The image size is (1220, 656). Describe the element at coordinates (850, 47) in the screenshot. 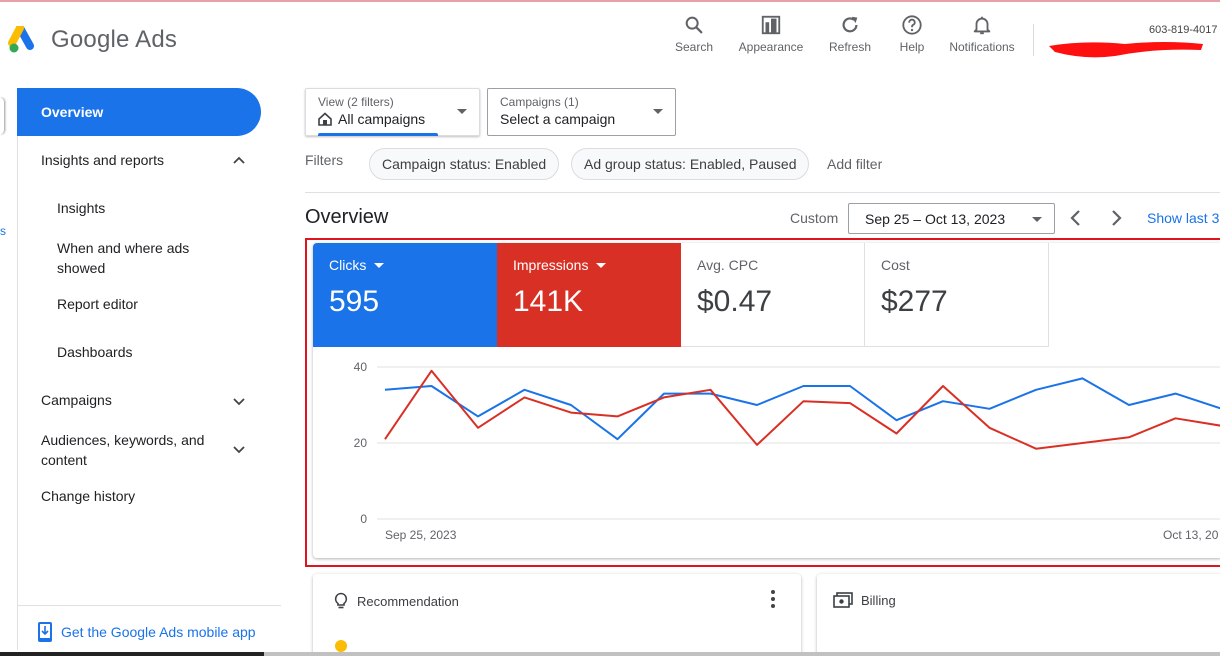

I see `refresh-label: Refresh` at that location.